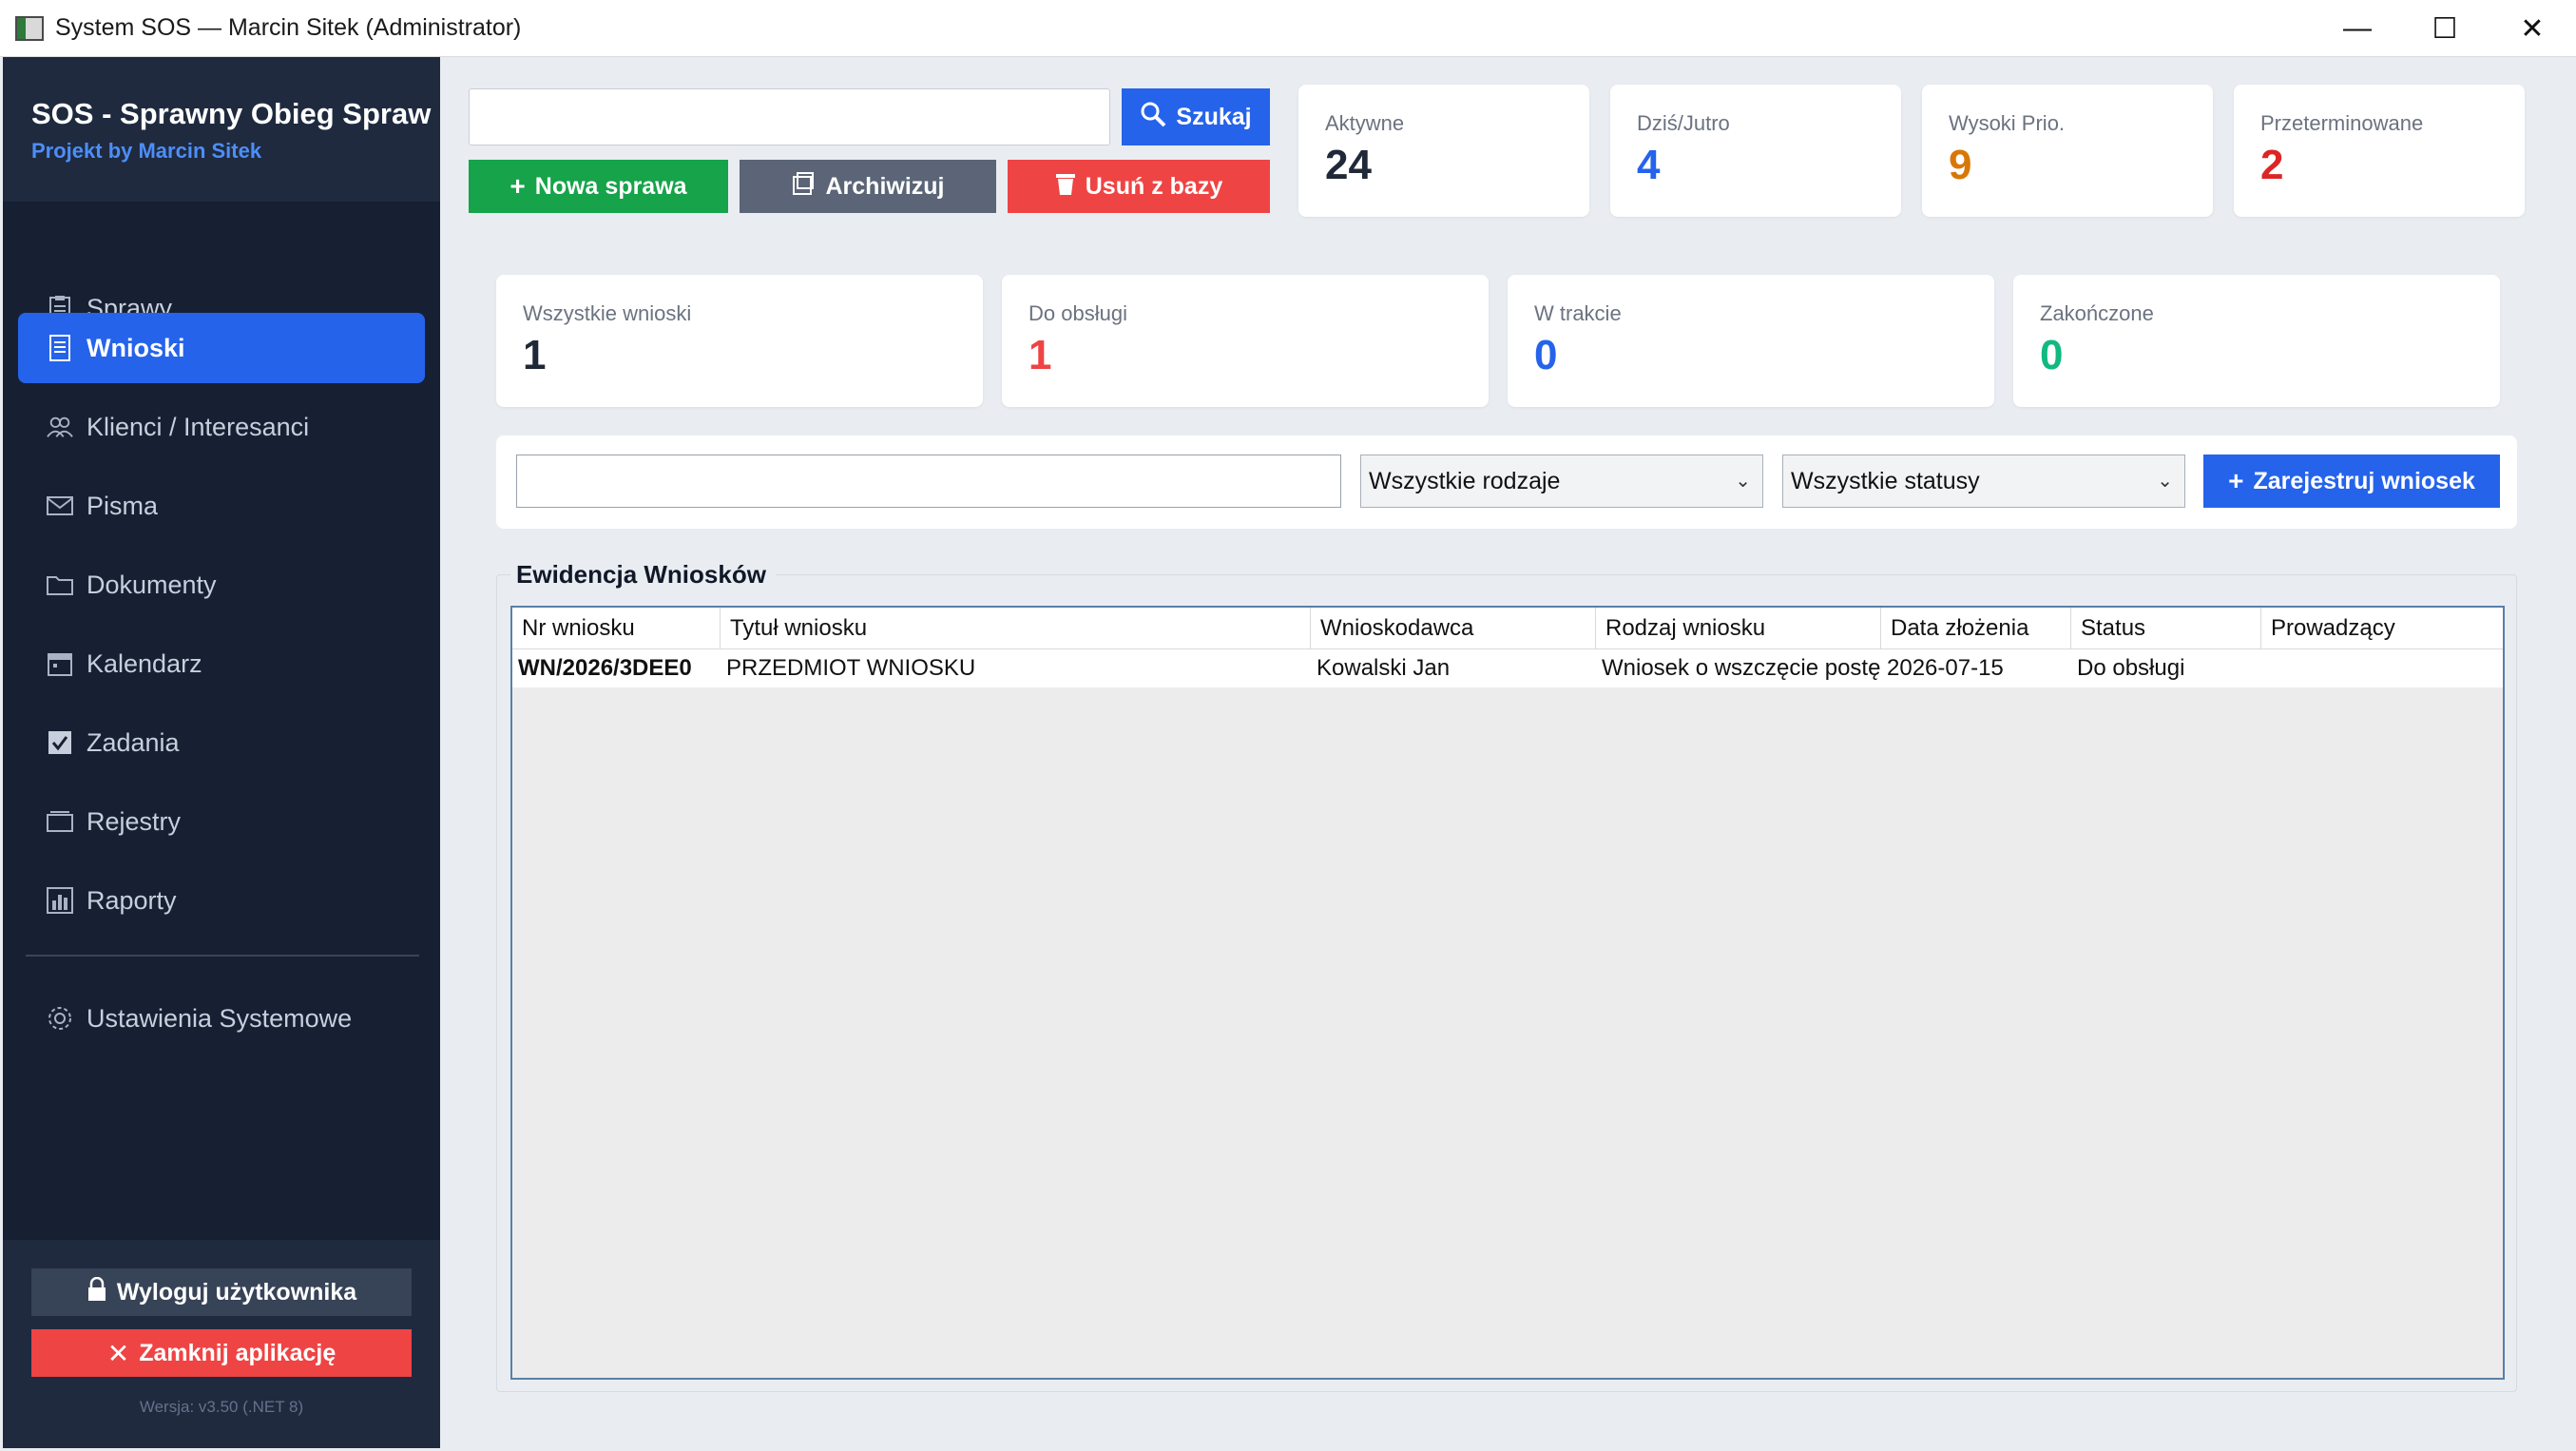 This screenshot has width=2576, height=1451. I want to click on stat-label: Wszystkie wnioski, so click(607, 313).